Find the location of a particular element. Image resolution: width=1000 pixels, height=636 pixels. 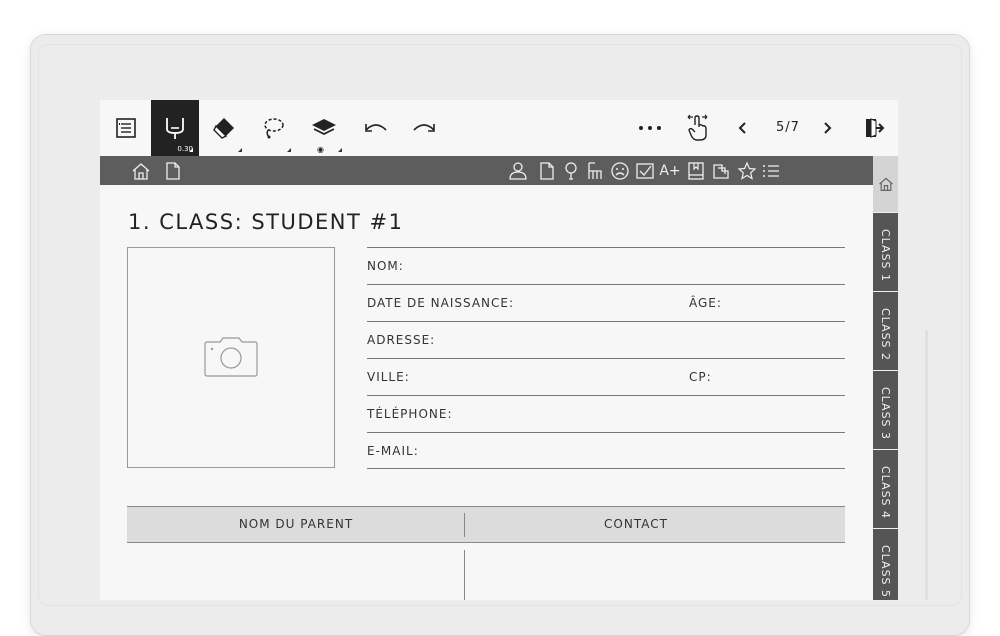

layers-icon is located at coordinates (324, 127).